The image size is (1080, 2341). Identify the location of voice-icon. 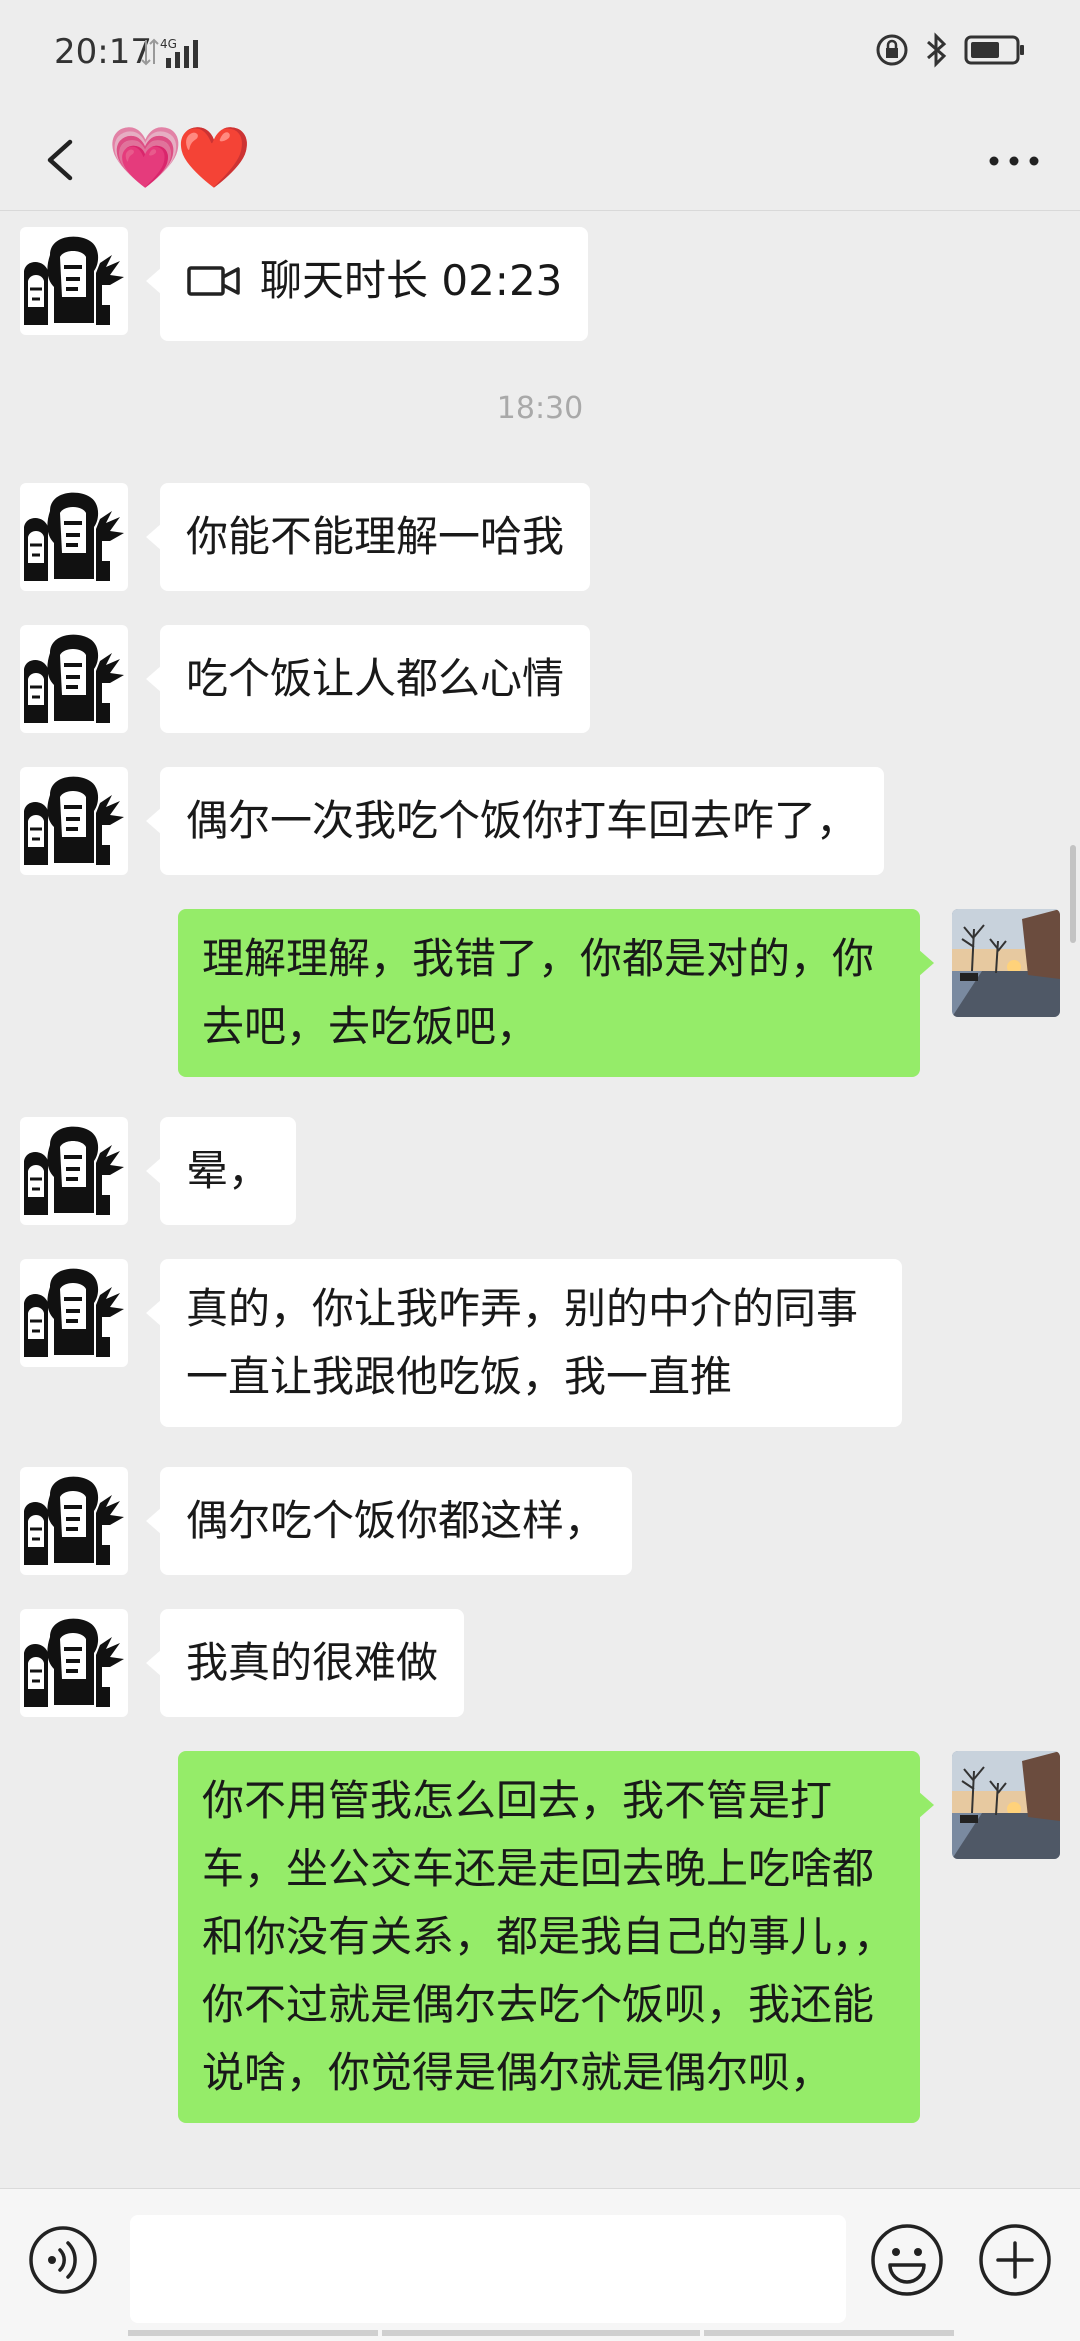
(63, 2260).